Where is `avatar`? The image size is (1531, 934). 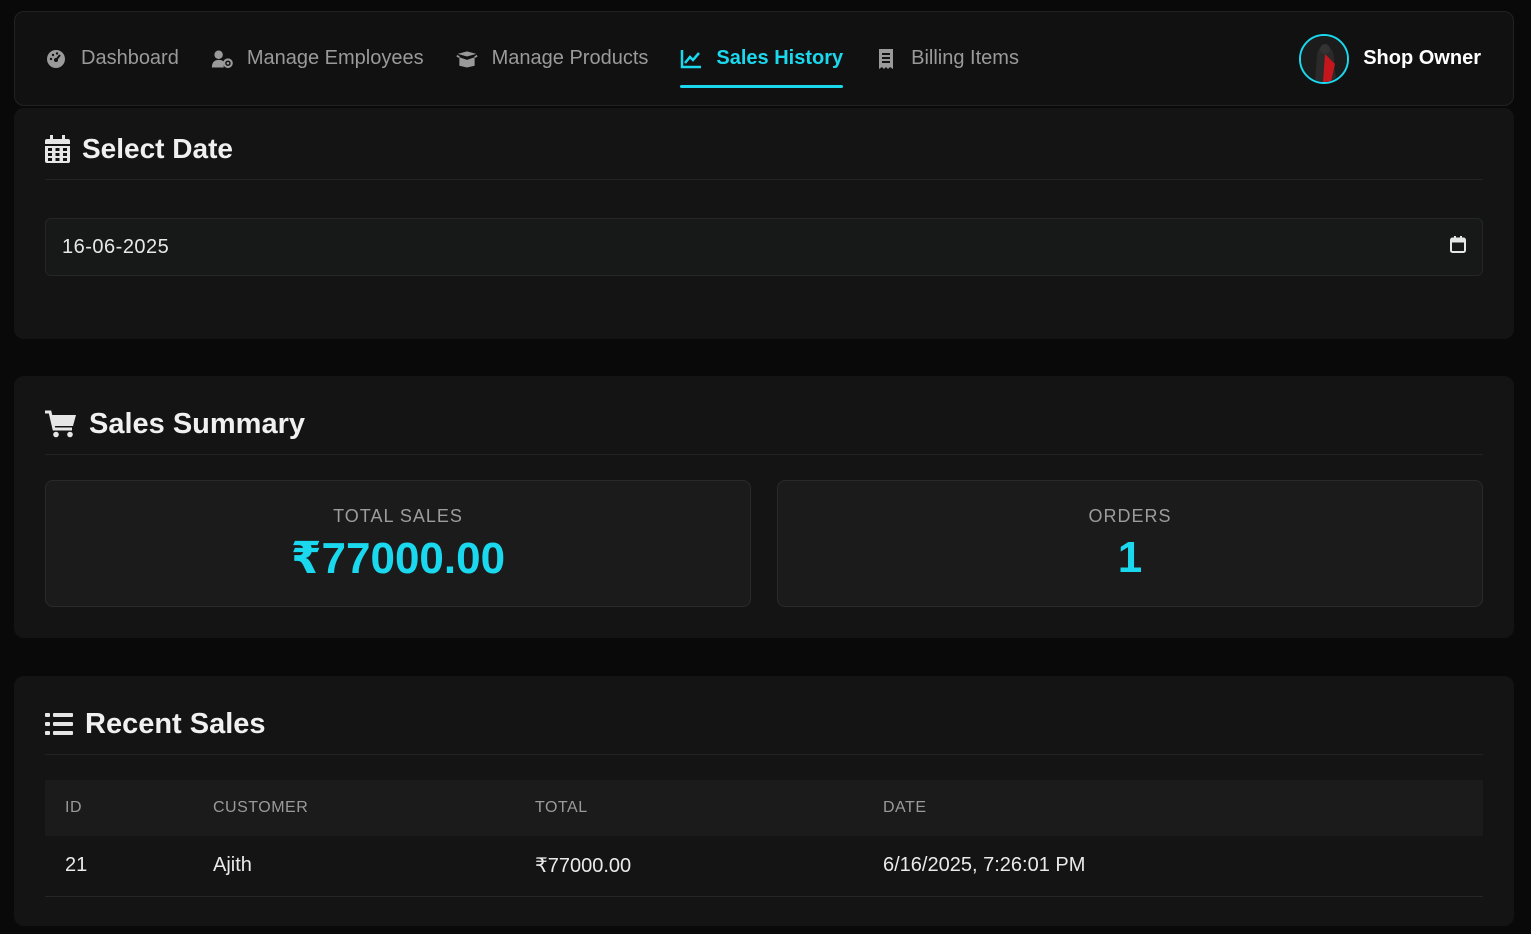 avatar is located at coordinates (1324, 58).